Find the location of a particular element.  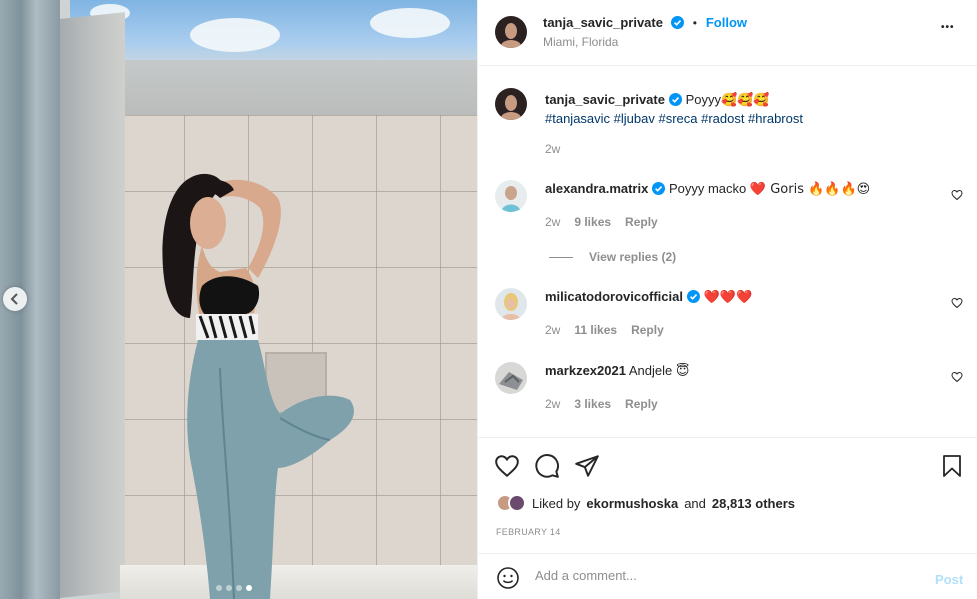

likes-and: and is located at coordinates (695, 503).